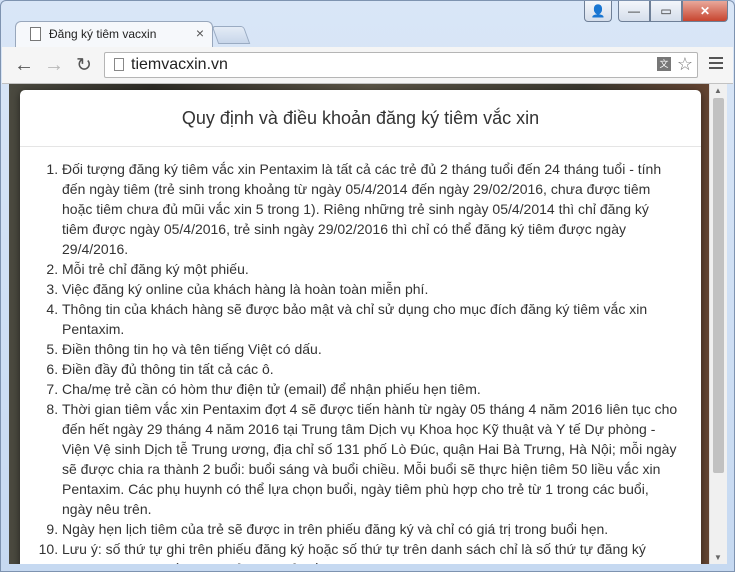 This screenshot has width=735, height=572. Describe the element at coordinates (231, 35) in the screenshot. I see `new-tab-button` at that location.